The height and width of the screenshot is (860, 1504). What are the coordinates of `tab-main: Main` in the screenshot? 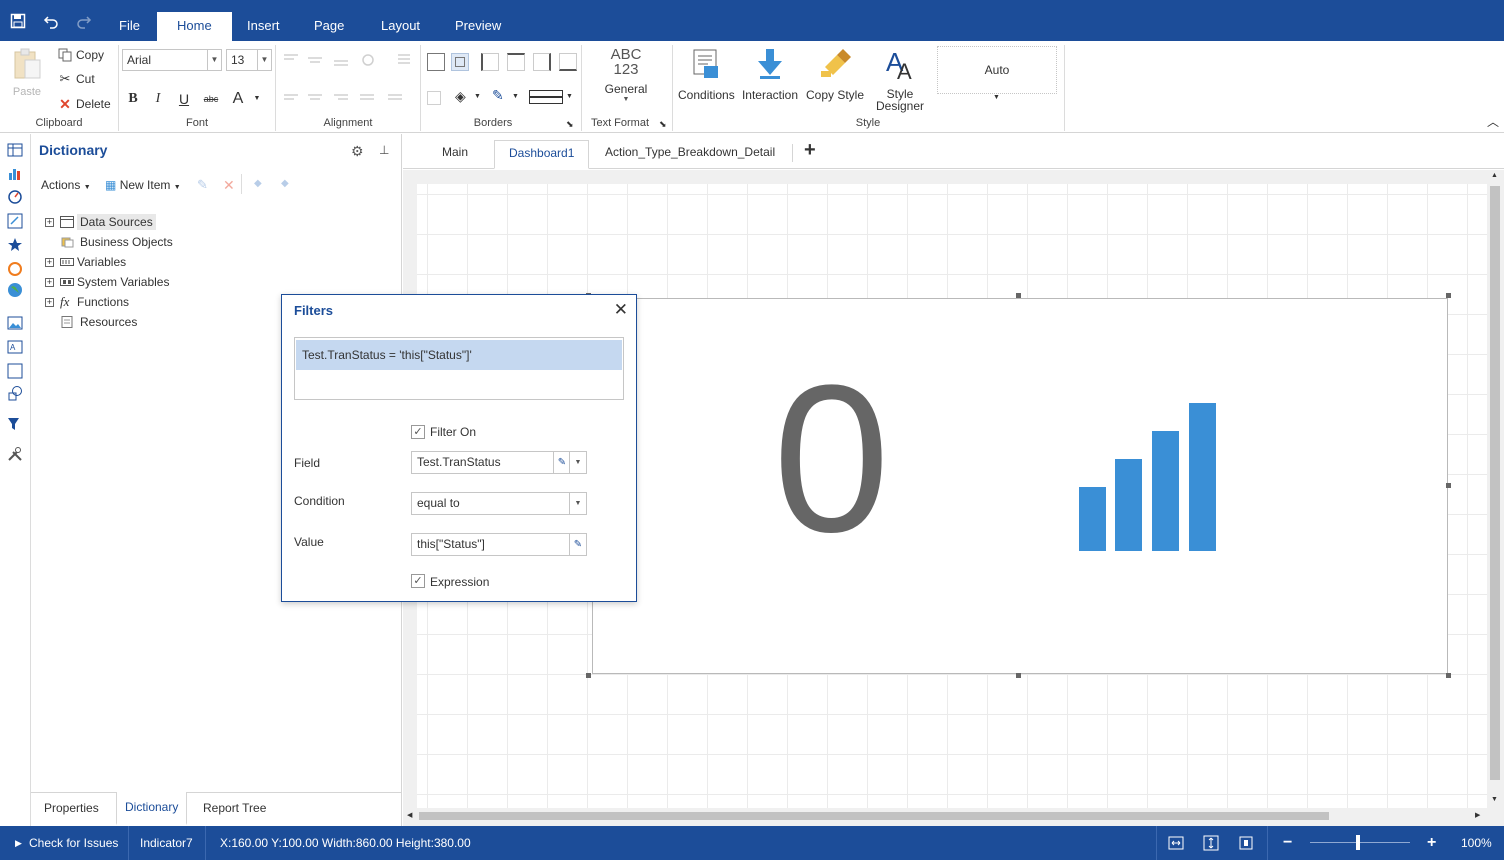 It's located at (455, 154).